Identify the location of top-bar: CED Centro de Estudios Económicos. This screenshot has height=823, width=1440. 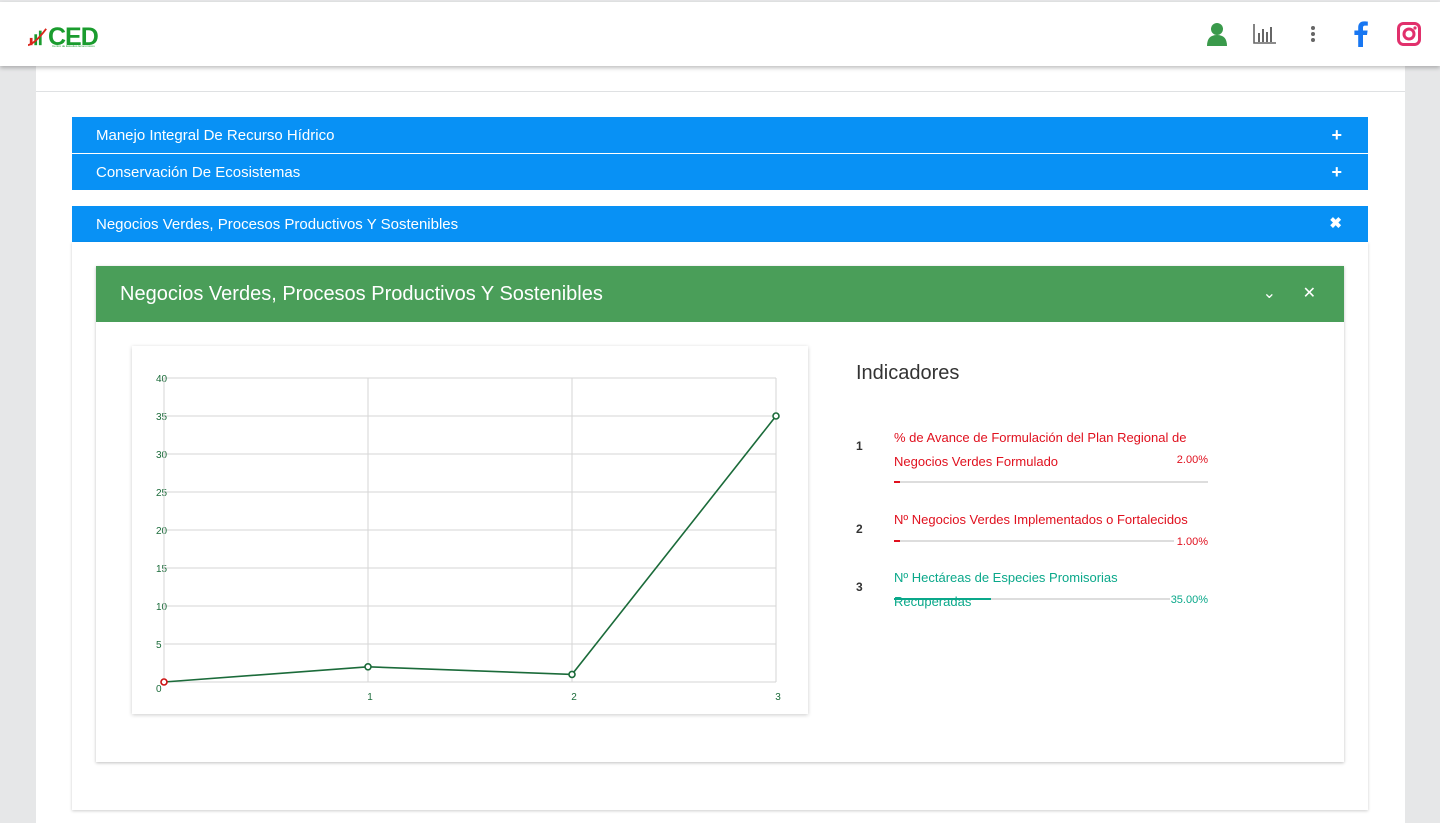
(720, 34).